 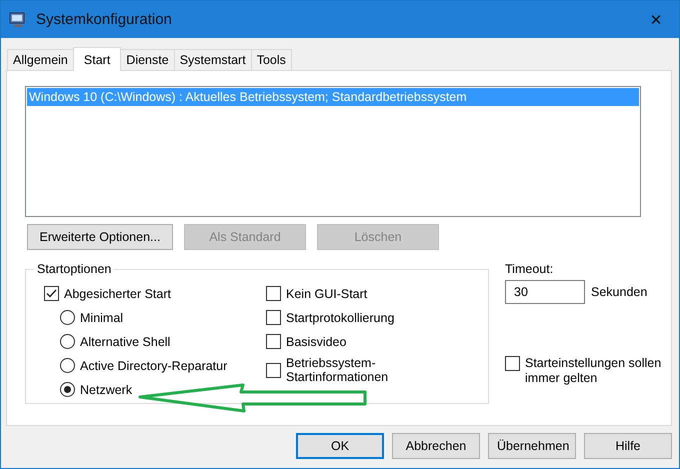 I want to click on close-button: ✕, so click(x=656, y=19).